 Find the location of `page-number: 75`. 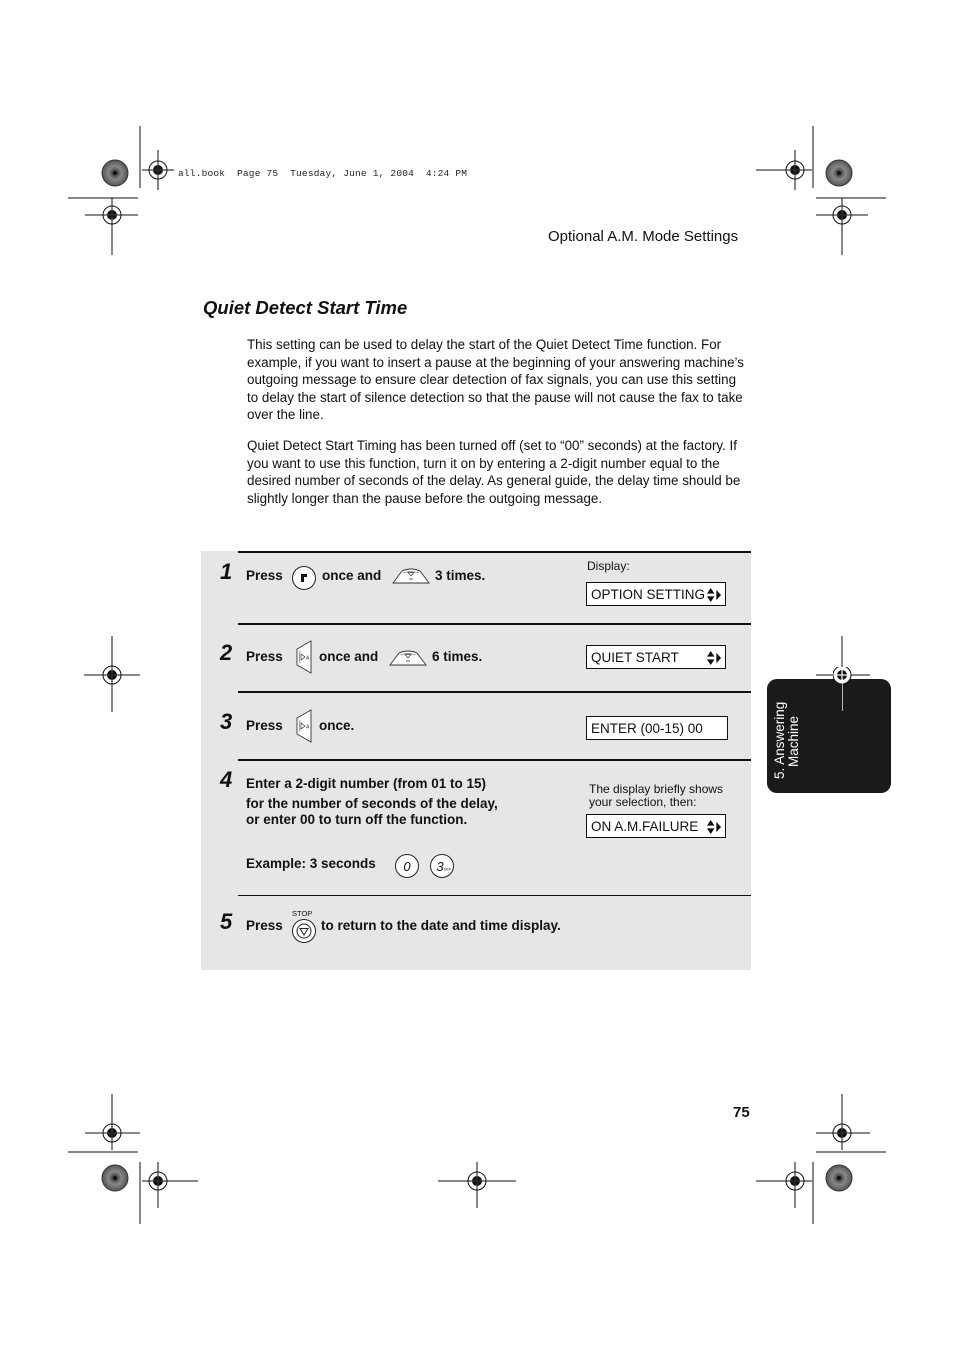

page-number: 75 is located at coordinates (741, 1112).